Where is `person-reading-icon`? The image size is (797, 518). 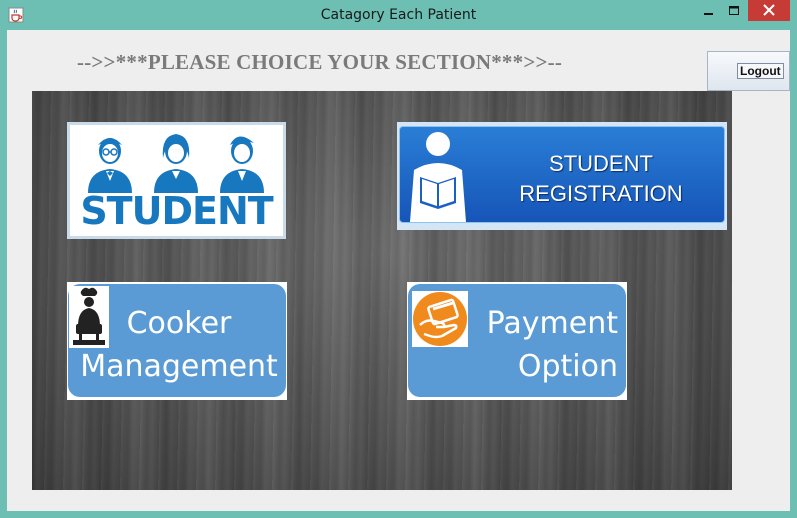 person-reading-icon is located at coordinates (438, 177).